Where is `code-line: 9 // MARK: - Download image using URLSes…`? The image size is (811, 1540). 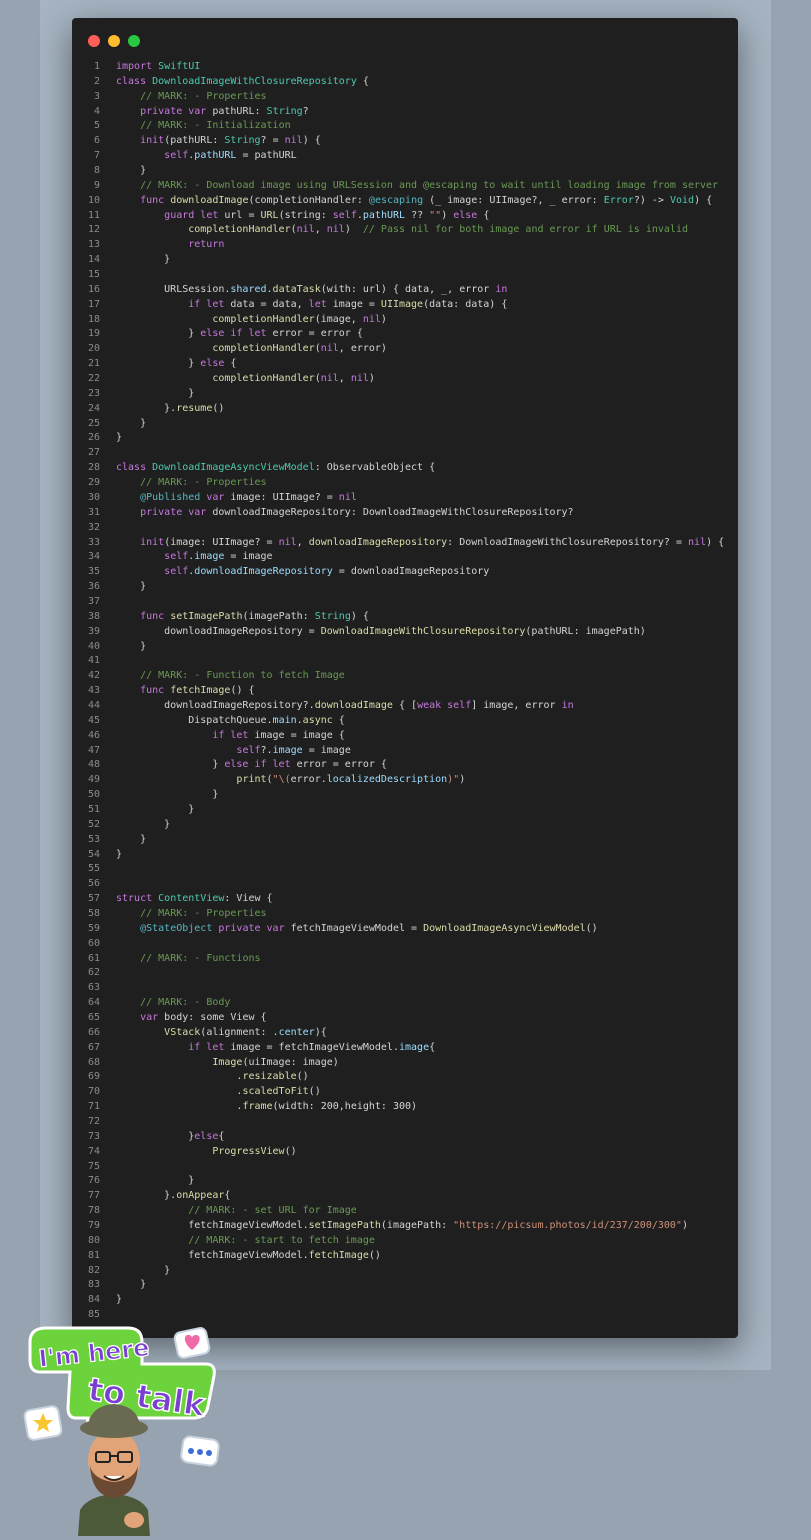 code-line: 9 // MARK: - Download image using URLSes… is located at coordinates (405, 186).